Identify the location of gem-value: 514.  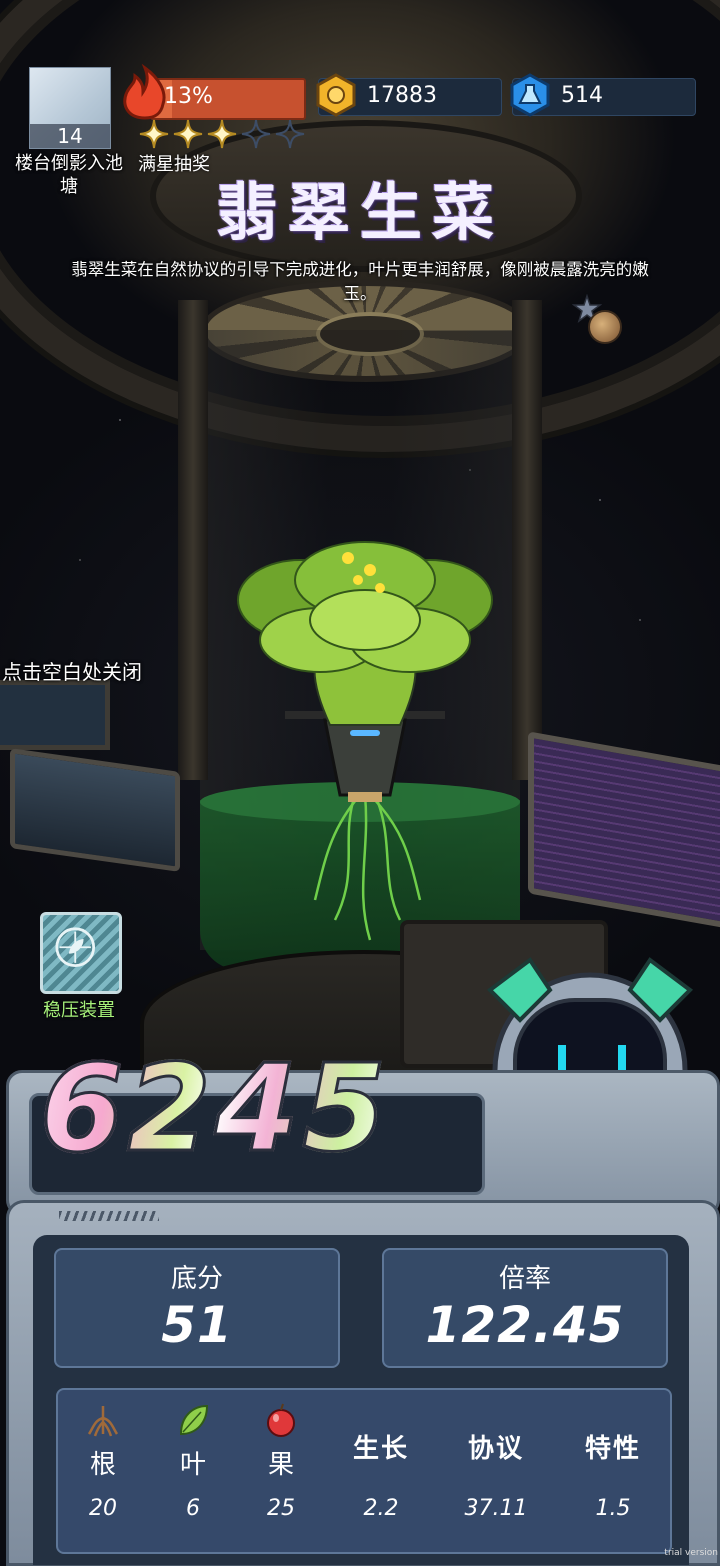
(582, 95).